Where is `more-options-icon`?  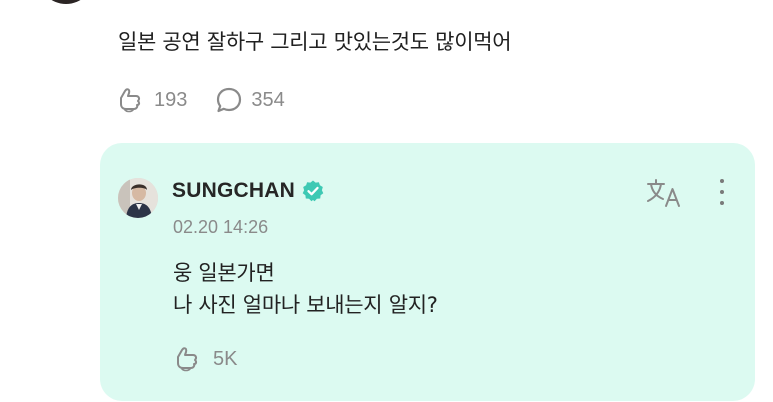
more-options-icon is located at coordinates (722, 193).